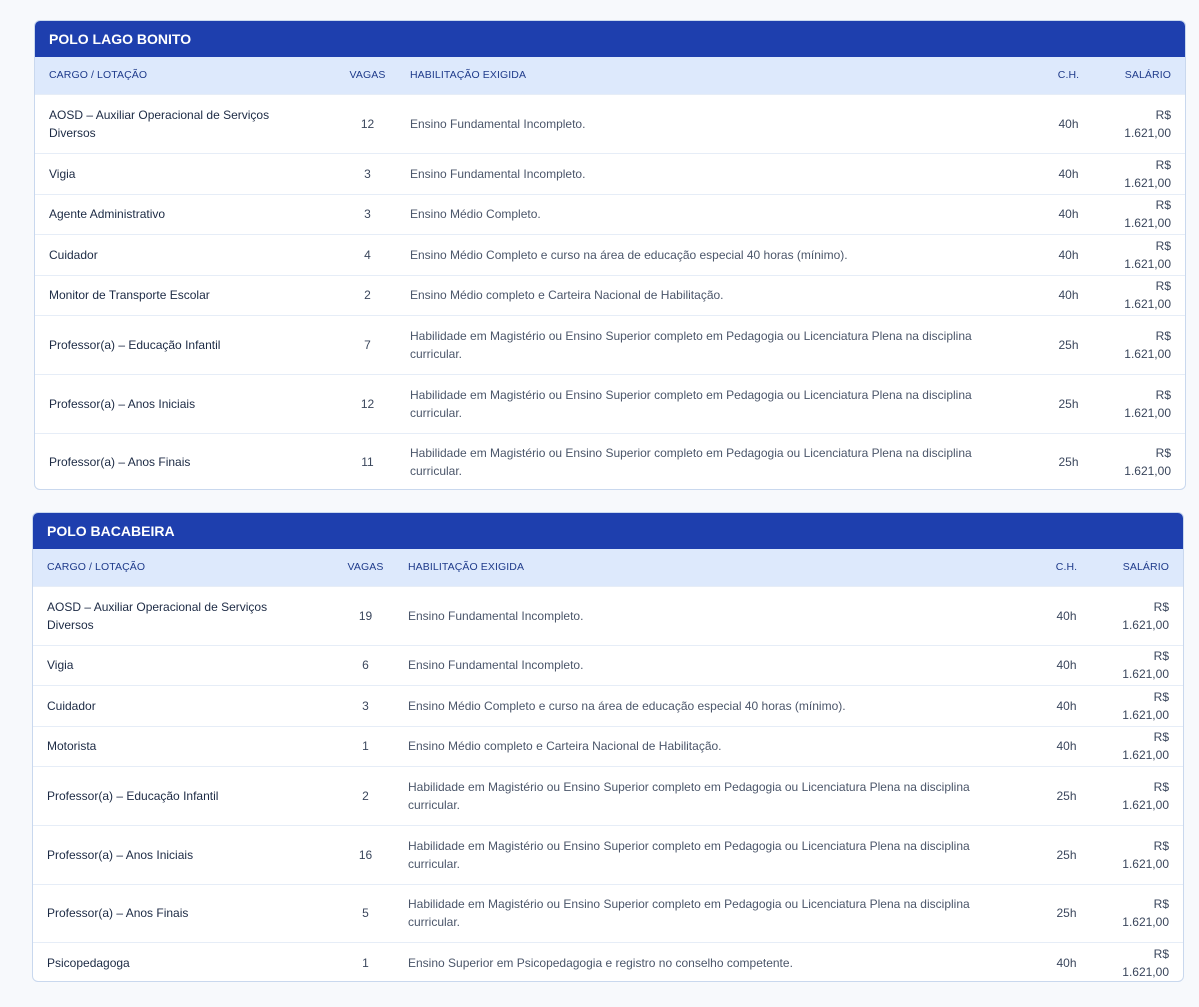 Image resolution: width=1199 pixels, height=1007 pixels. Describe the element at coordinates (120, 854) in the screenshot. I see `cell-cargo: Professor(a) – Anos Iniciais` at that location.